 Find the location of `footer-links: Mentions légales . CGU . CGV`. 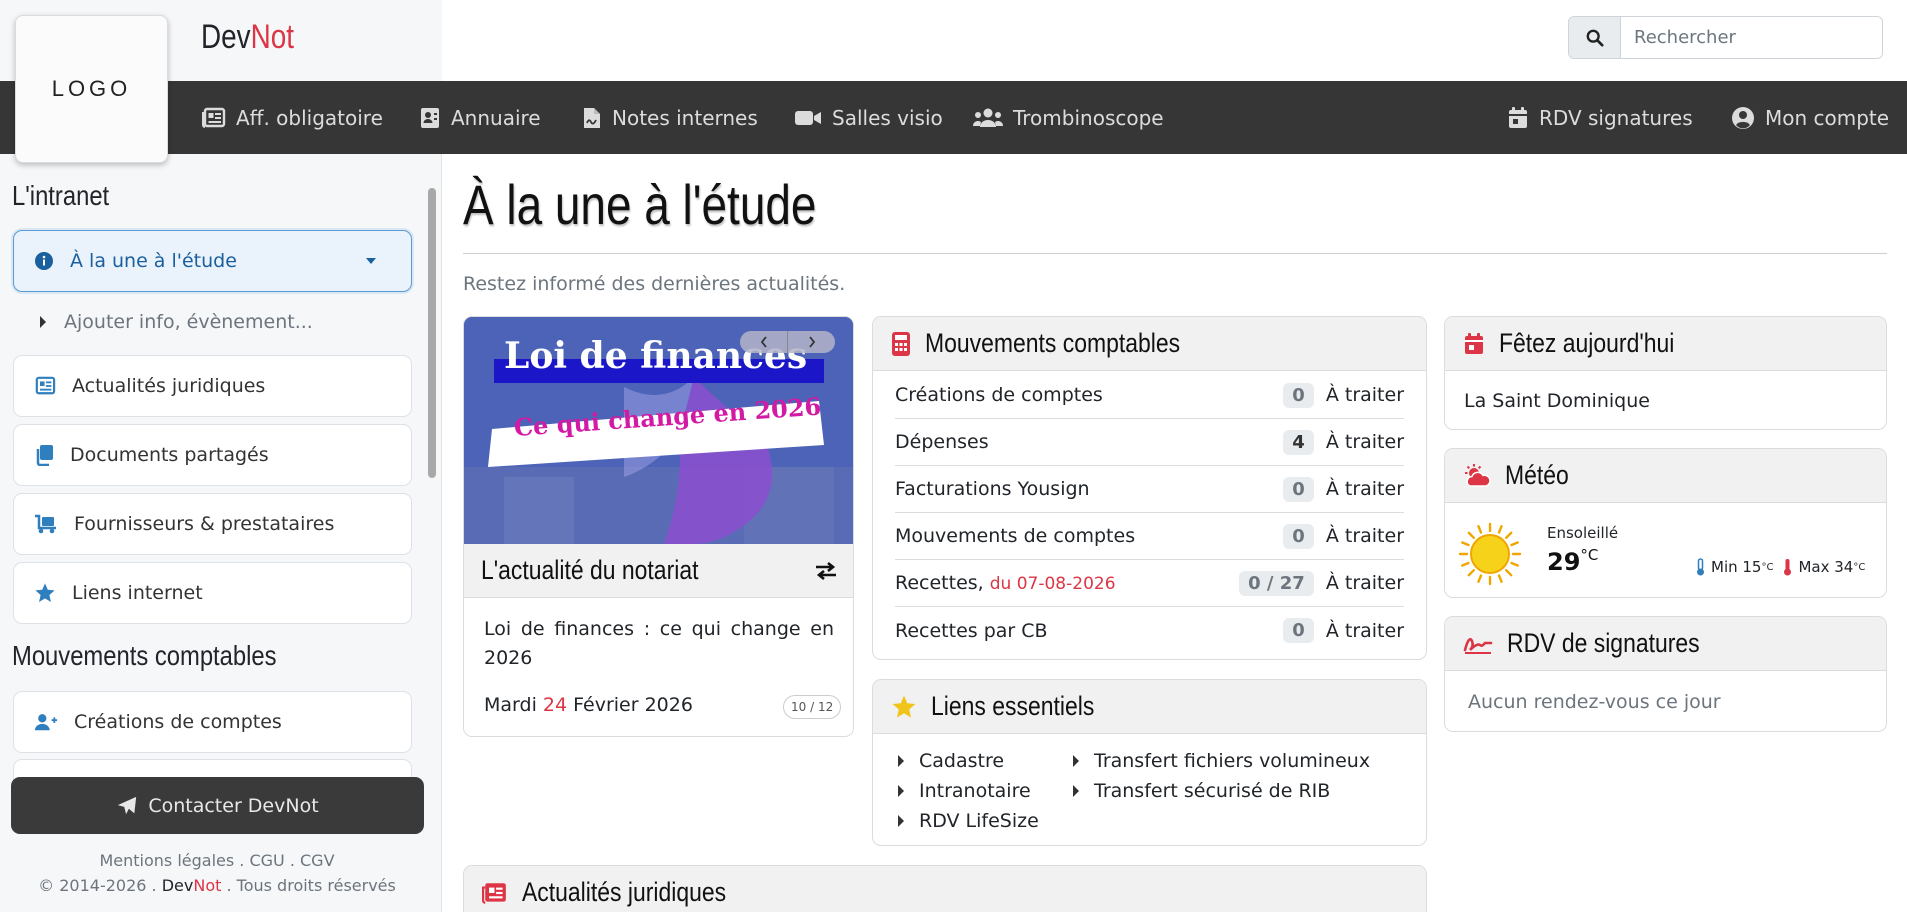

footer-links: Mentions légales . CGU . CGV is located at coordinates (217, 860).